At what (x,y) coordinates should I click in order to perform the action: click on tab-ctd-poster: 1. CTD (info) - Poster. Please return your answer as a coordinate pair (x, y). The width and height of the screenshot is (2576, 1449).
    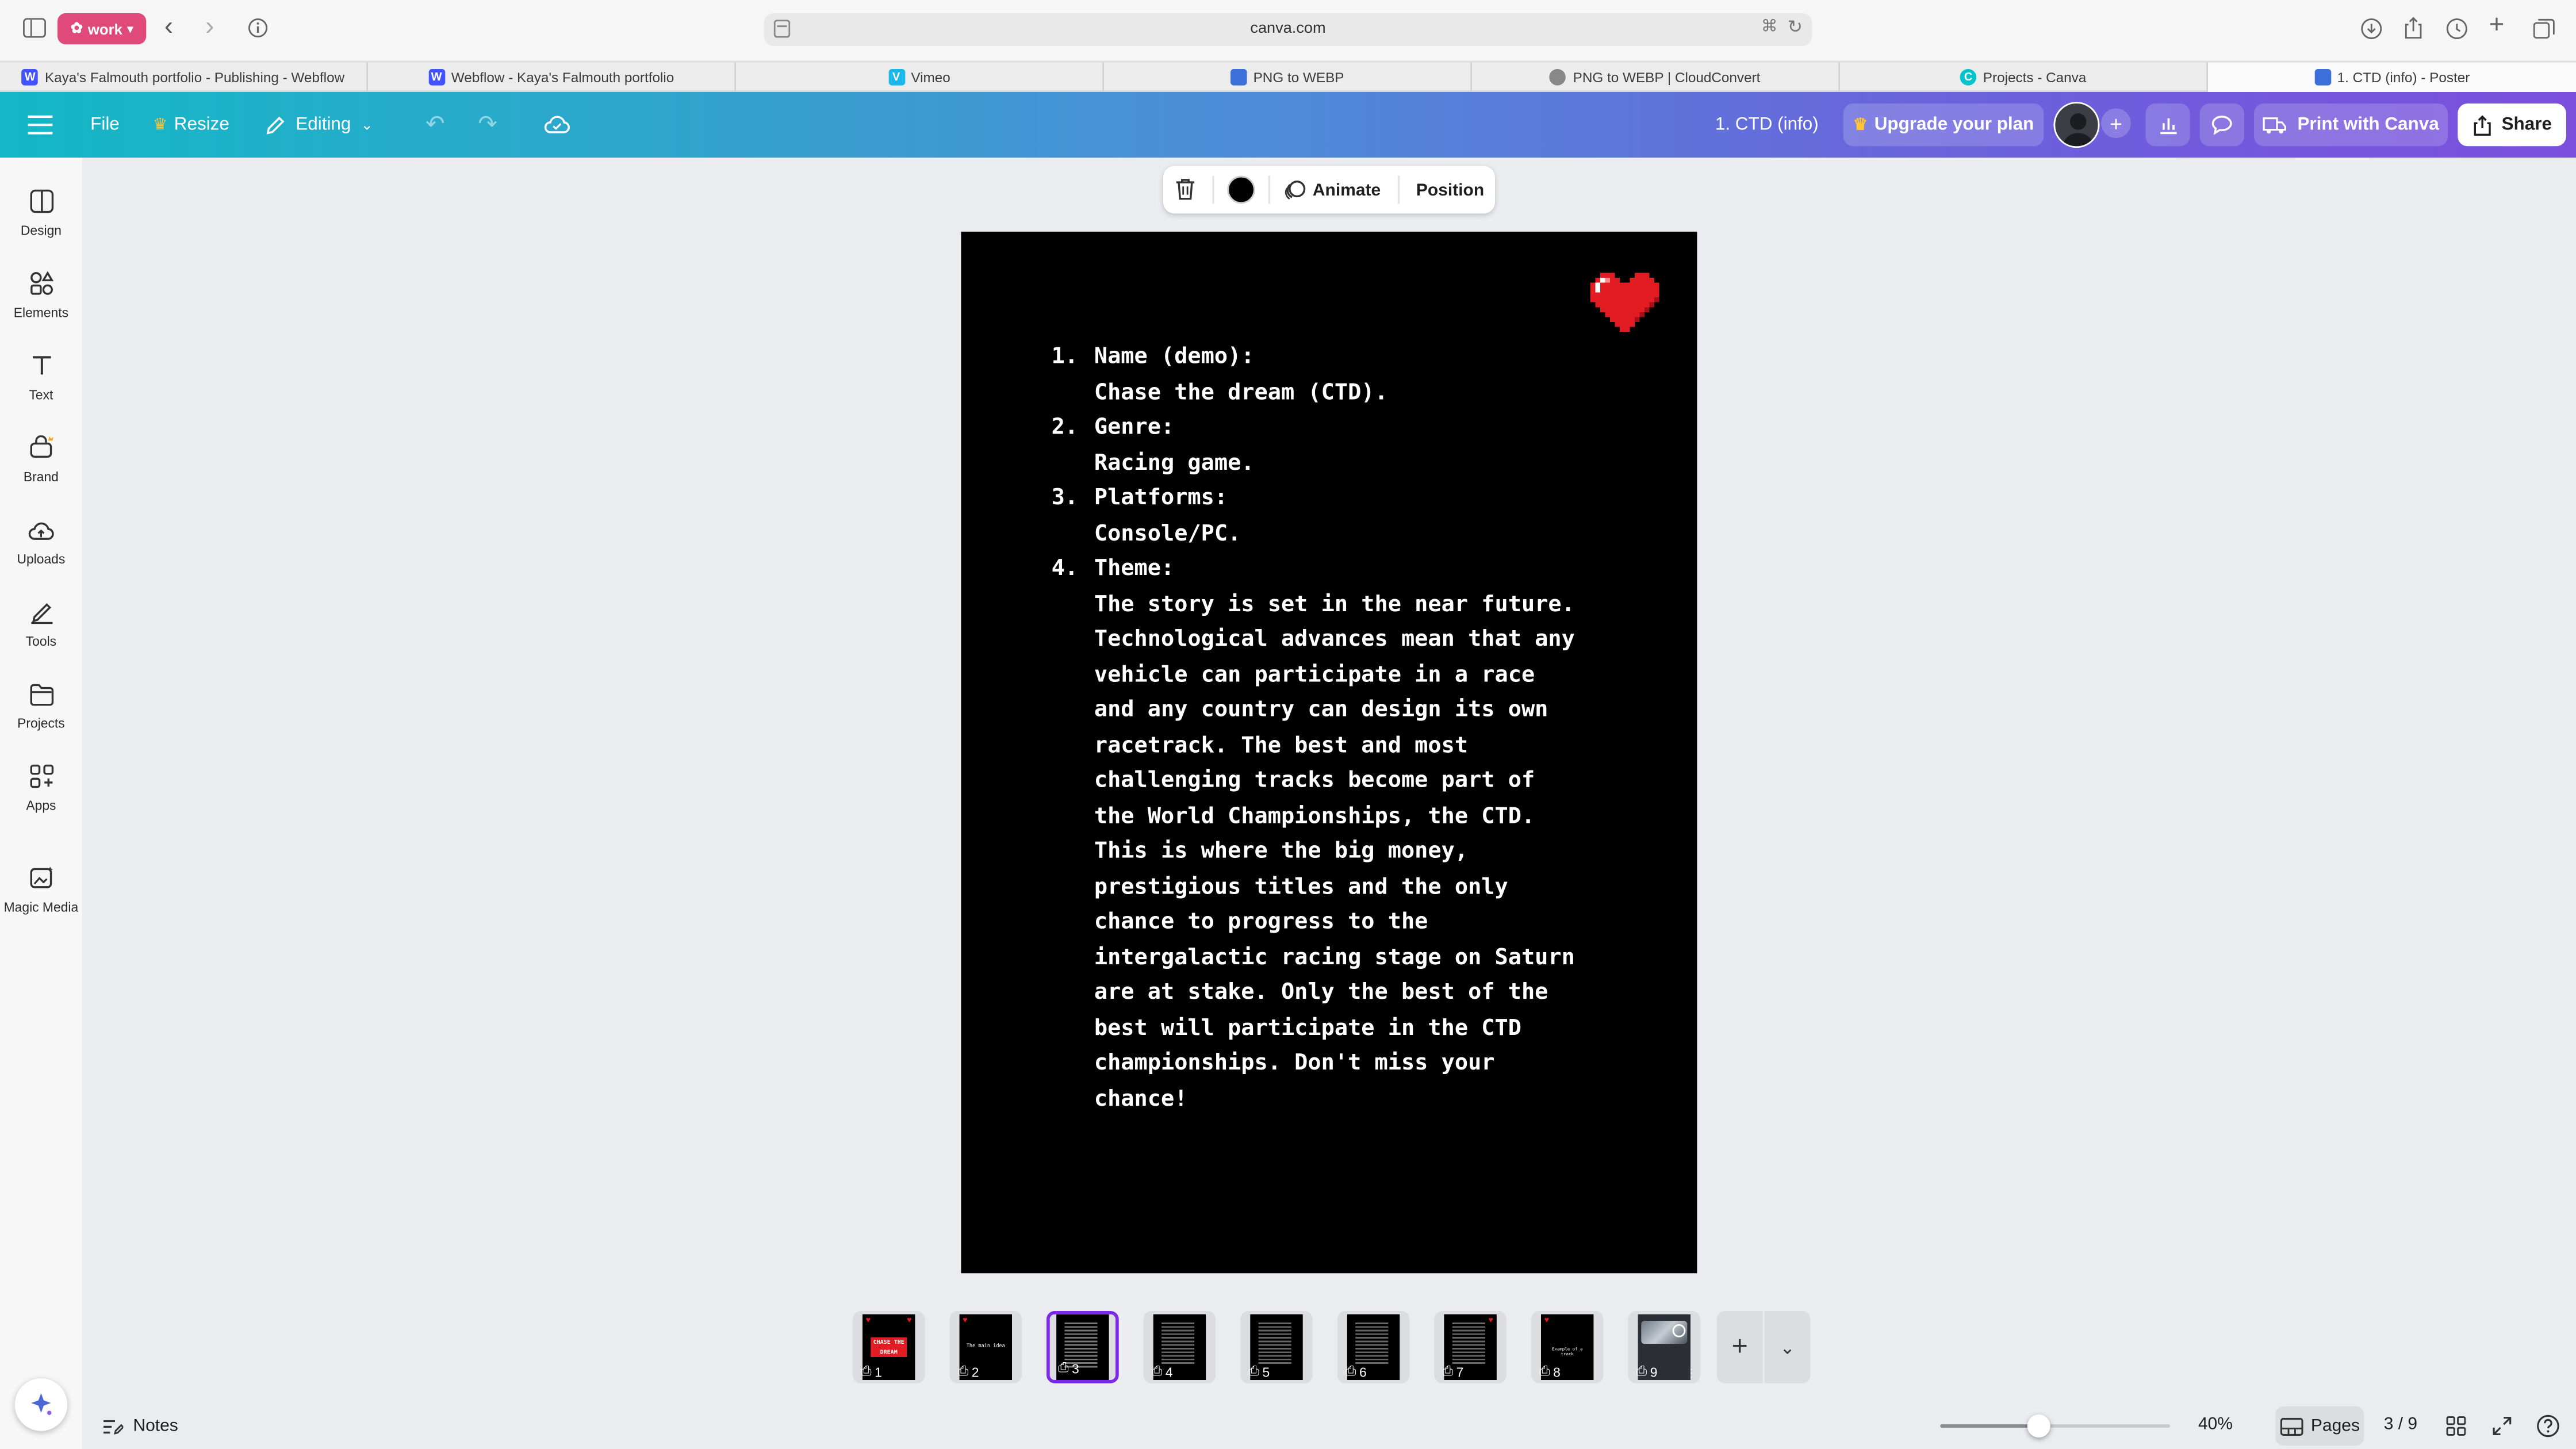
    Looking at the image, I should click on (2392, 77).